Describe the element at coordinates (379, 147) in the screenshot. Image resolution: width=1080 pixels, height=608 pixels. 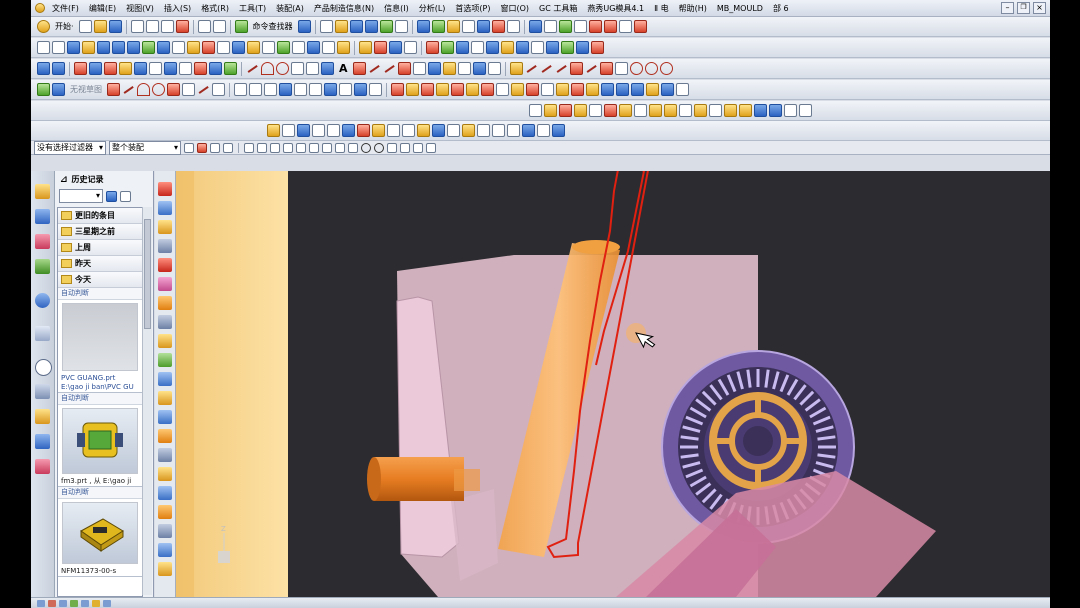
I see `snap-arc-center-icon` at that location.